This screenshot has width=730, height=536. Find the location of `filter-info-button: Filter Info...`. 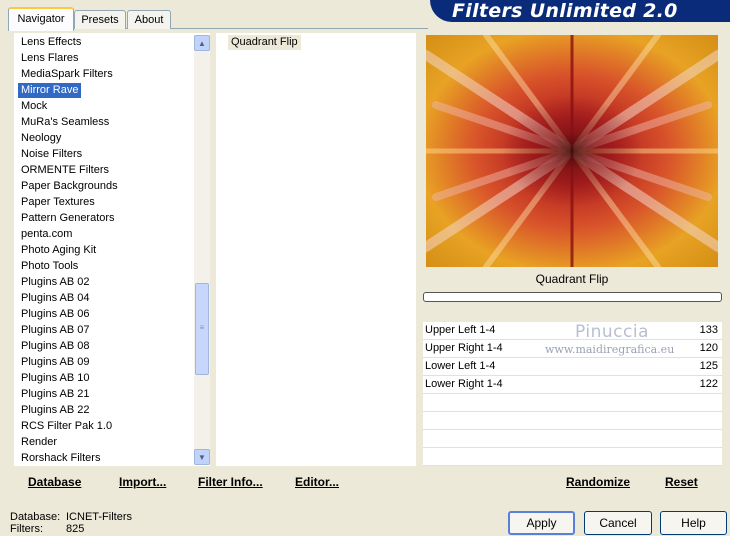

filter-info-button: Filter Info... is located at coordinates (230, 482).